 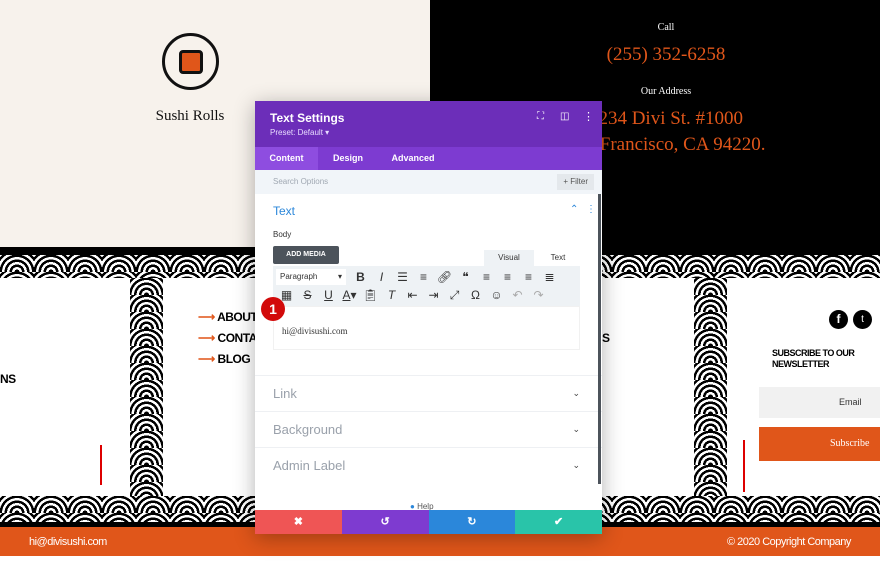 I want to click on filter-button: + Filter, so click(x=575, y=182).